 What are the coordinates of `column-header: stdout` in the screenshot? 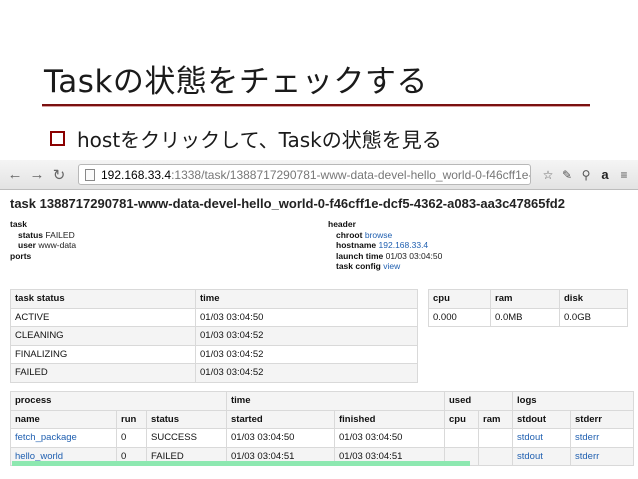 It's located at (541, 419).